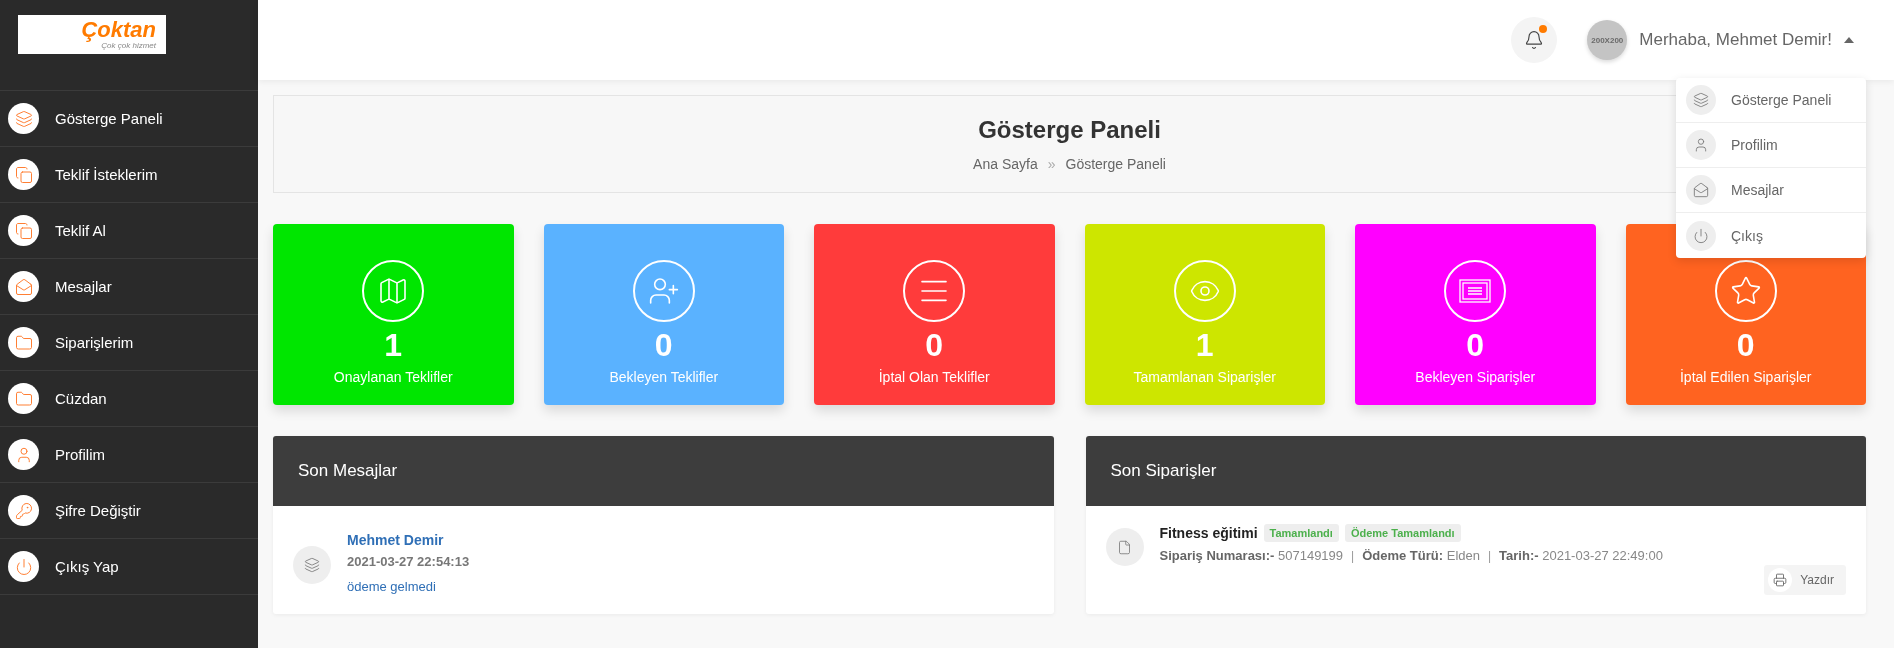  What do you see at coordinates (1005, 164) in the screenshot?
I see `breadcrumb-link: Ana Sayfa` at bounding box center [1005, 164].